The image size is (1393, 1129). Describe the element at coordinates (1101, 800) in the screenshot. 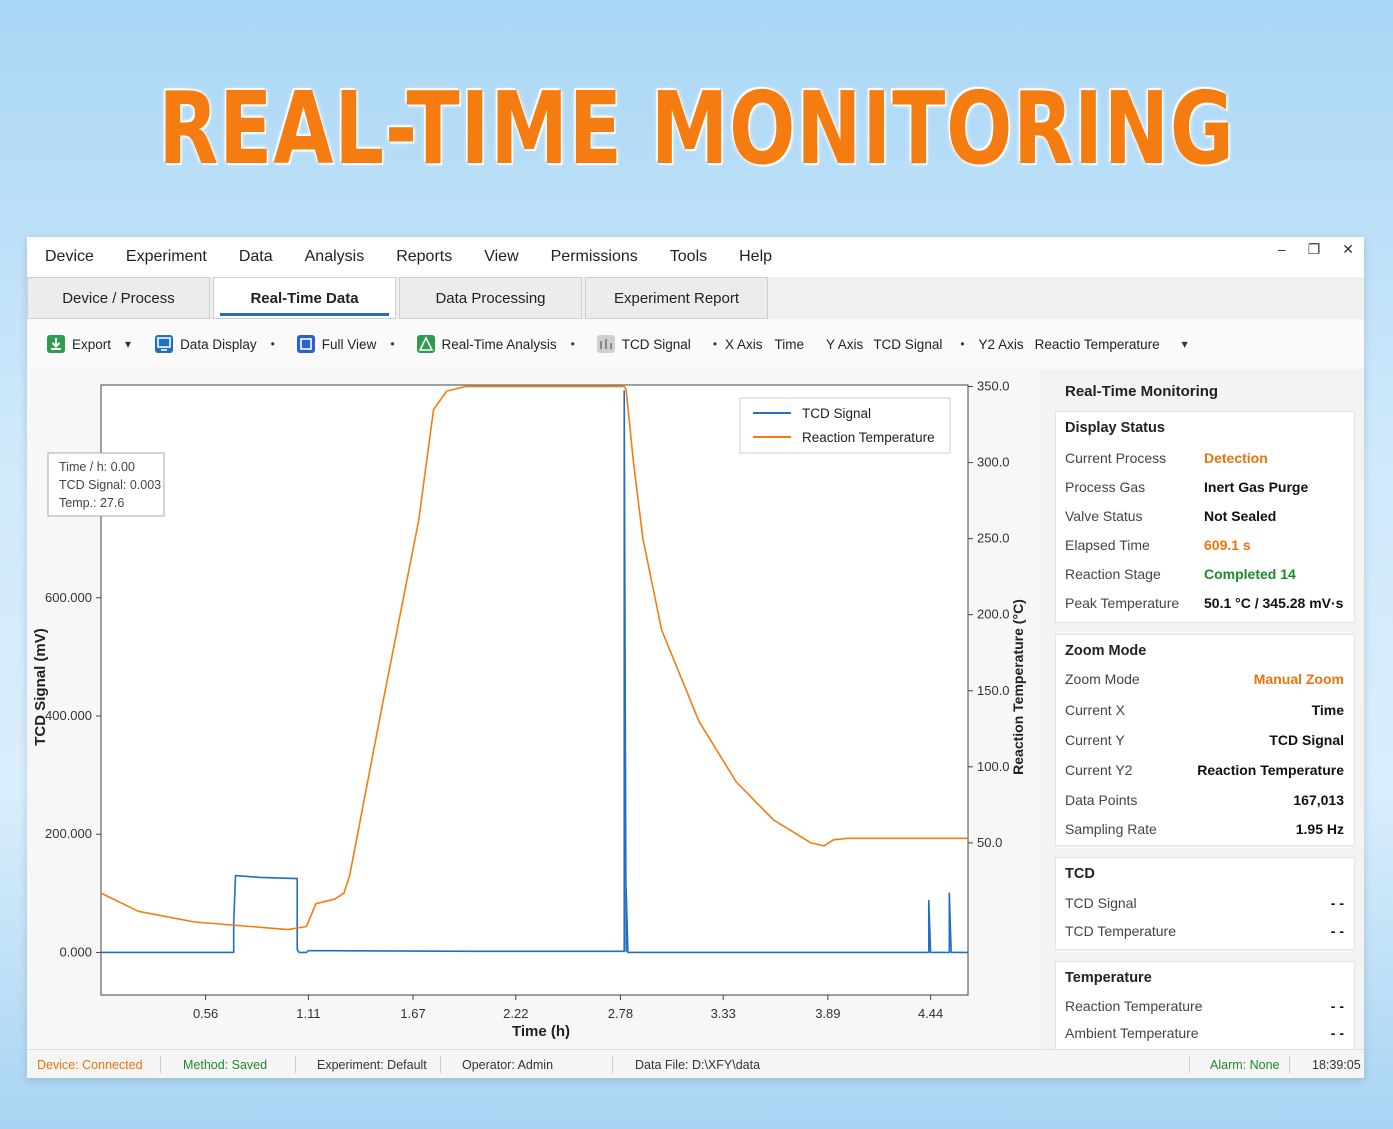

I see `row-key: Data Points` at that location.